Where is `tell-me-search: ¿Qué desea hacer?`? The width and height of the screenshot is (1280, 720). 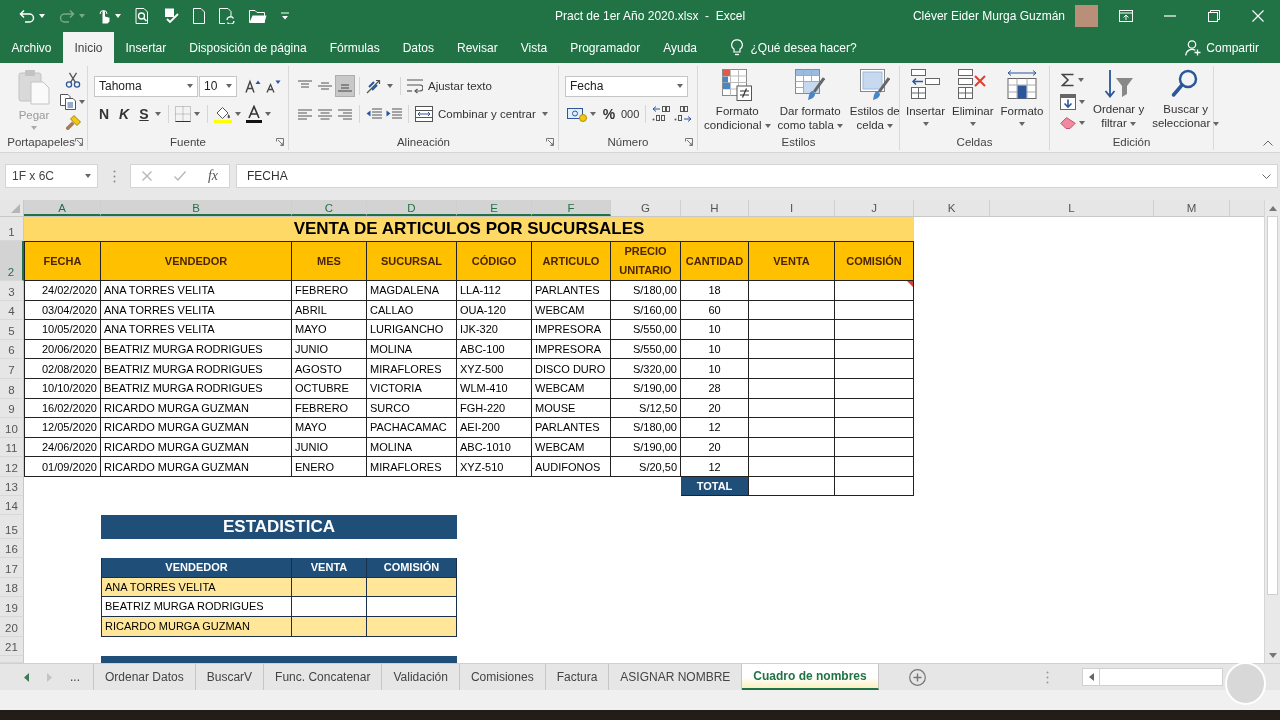
tell-me-search: ¿Qué desea hacer? is located at coordinates (793, 47).